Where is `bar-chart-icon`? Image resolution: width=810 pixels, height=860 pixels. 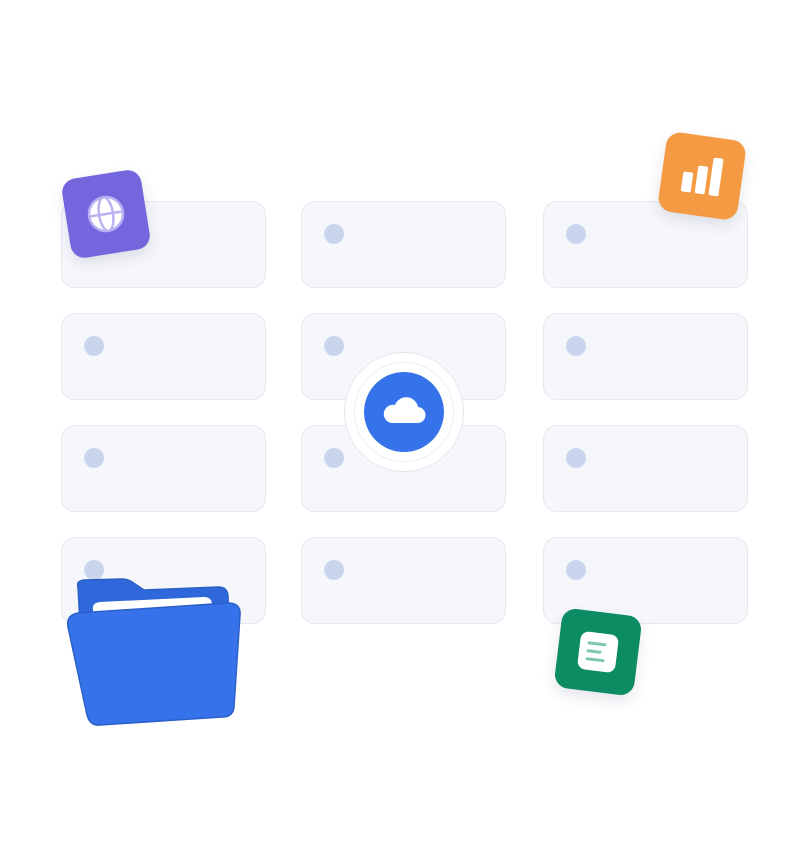 bar-chart-icon is located at coordinates (702, 177).